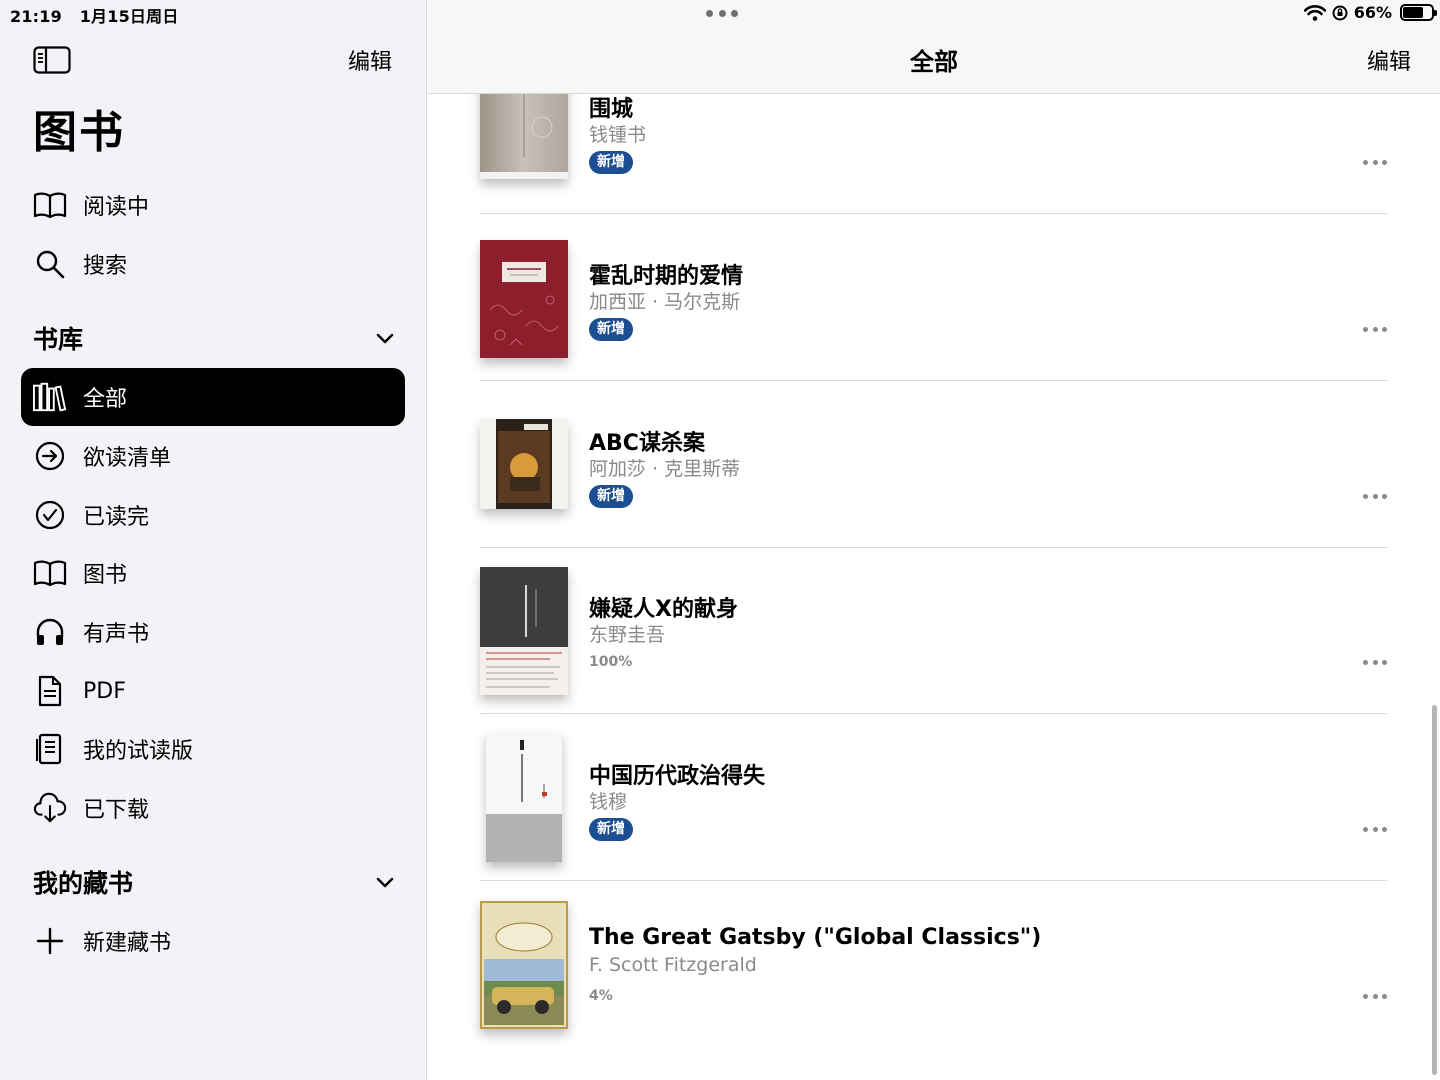 This screenshot has width=1440, height=1080. Describe the element at coordinates (611, 109) in the screenshot. I see `book-title: 围城` at that location.